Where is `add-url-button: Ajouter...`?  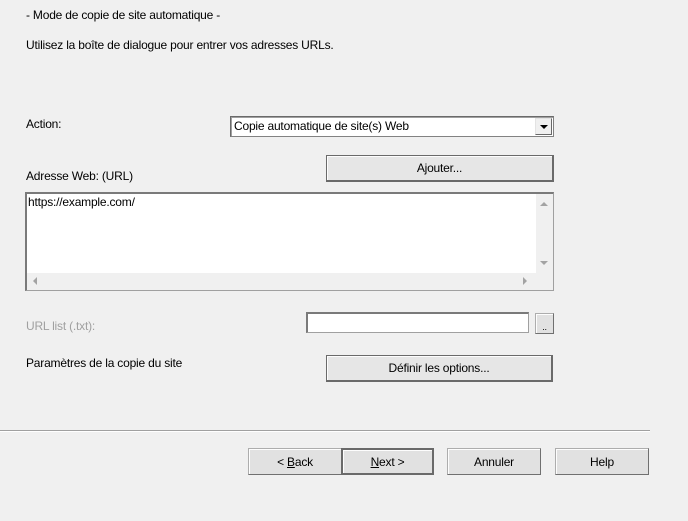
add-url-button: Ajouter... is located at coordinates (440, 168).